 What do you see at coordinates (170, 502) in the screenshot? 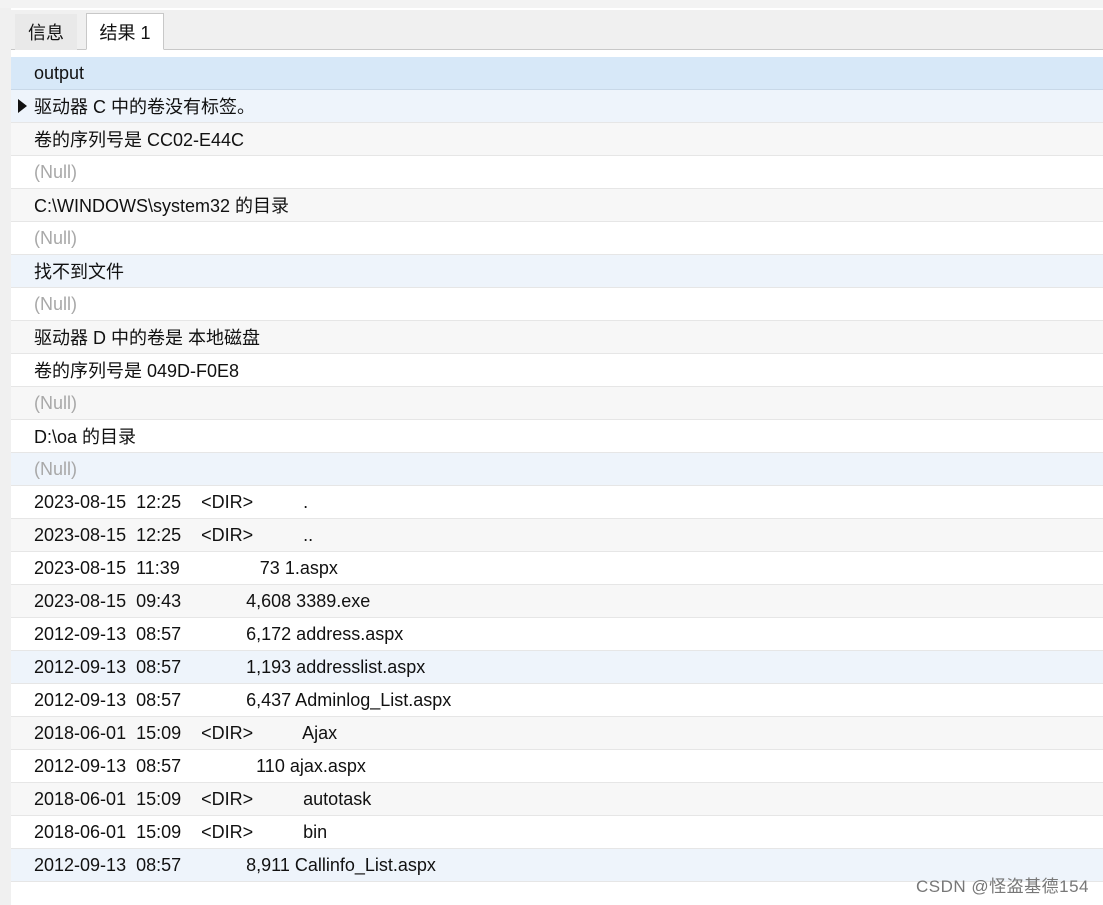
I see `output-cell: 2023-08-15 12:25 <DIR> .` at bounding box center [170, 502].